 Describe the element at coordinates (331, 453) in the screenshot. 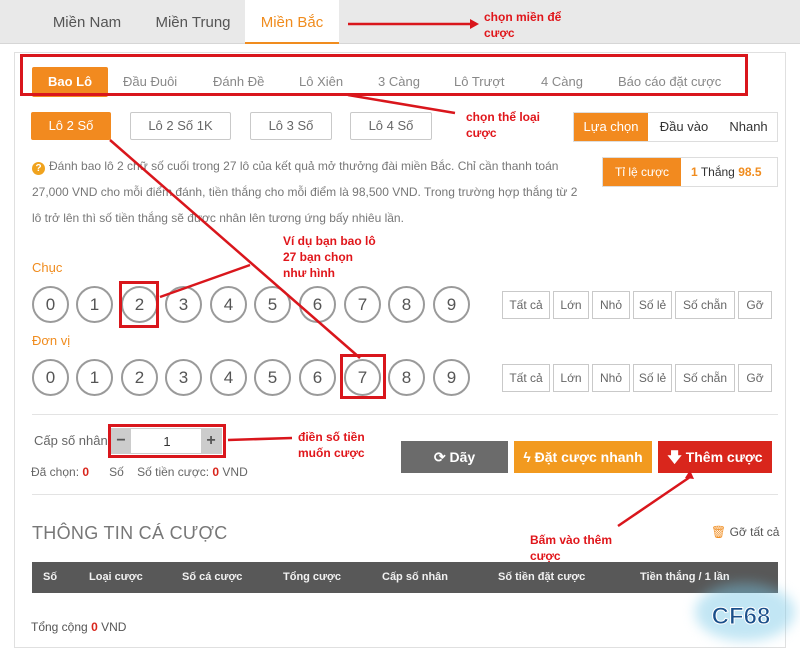

I see `annotation-amount-line-2: muốn cược` at that location.